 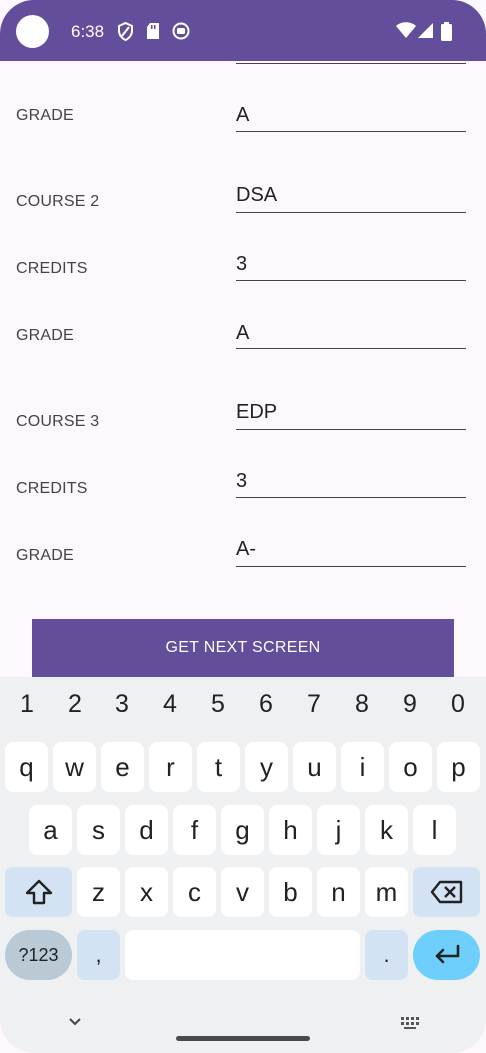 What do you see at coordinates (27, 704) in the screenshot?
I see `key-1: 1` at bounding box center [27, 704].